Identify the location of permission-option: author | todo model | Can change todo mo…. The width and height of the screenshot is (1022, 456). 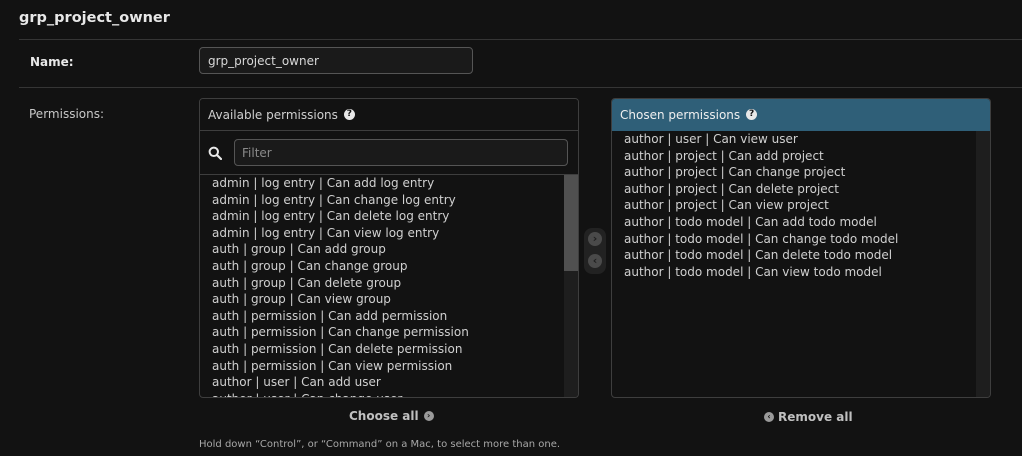
(800, 239).